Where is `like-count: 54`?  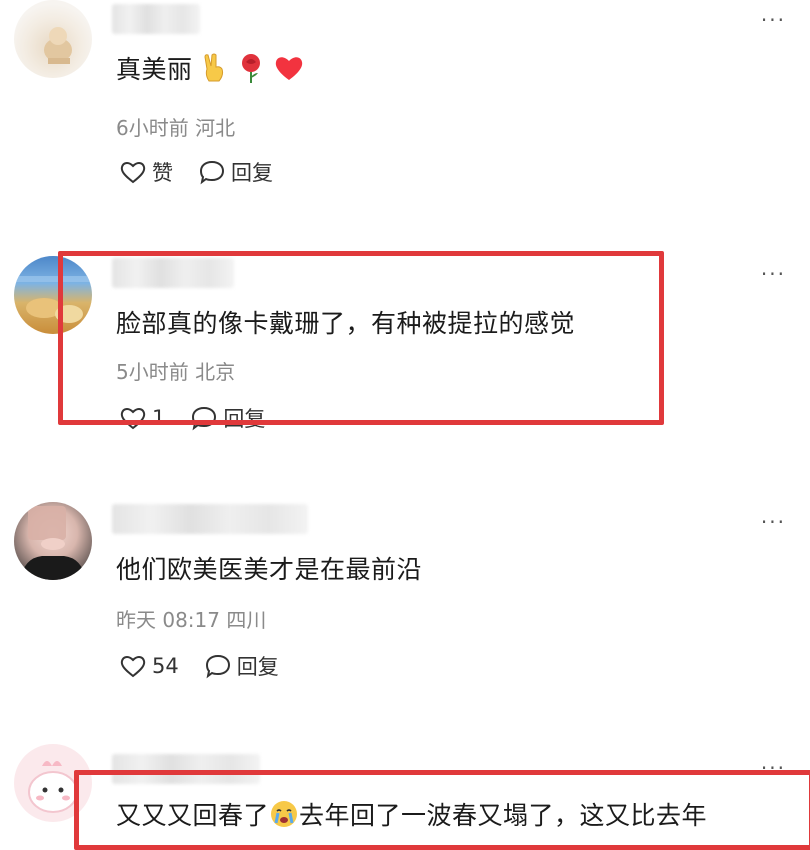 like-count: 54 is located at coordinates (165, 666).